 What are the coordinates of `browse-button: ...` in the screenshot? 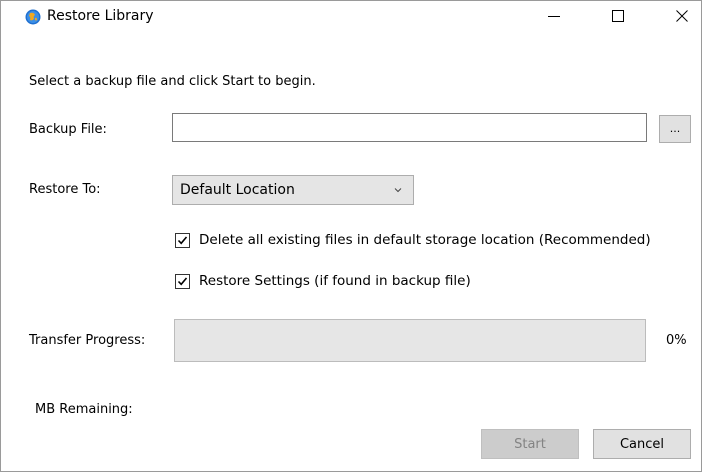 It's located at (675, 129).